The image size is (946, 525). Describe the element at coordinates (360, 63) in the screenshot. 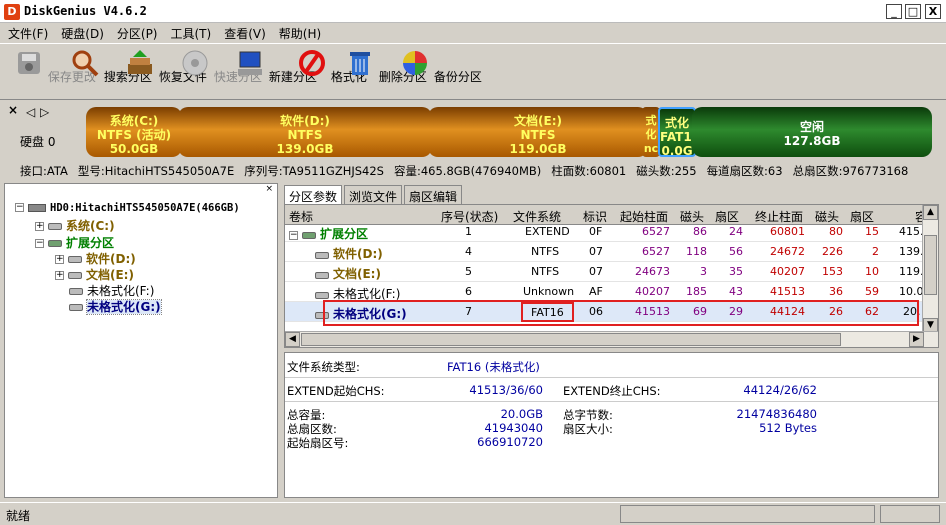

I see `delete-icon` at that location.